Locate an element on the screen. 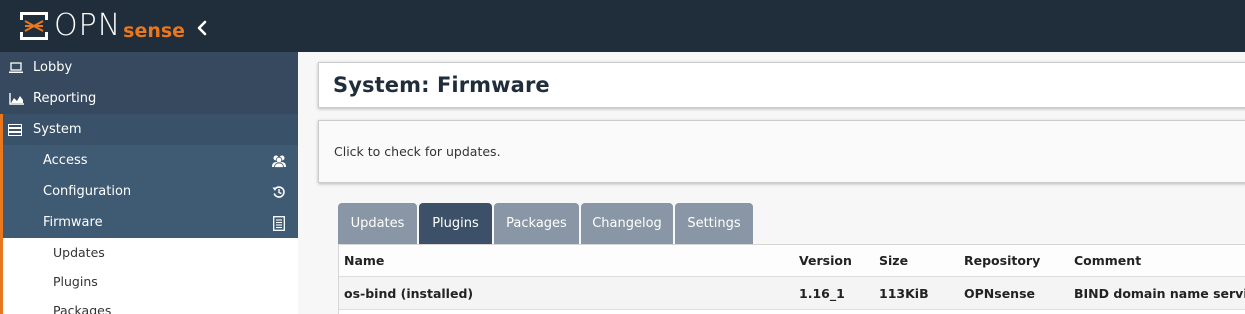  column-header-version: Version is located at coordinates (825, 260).